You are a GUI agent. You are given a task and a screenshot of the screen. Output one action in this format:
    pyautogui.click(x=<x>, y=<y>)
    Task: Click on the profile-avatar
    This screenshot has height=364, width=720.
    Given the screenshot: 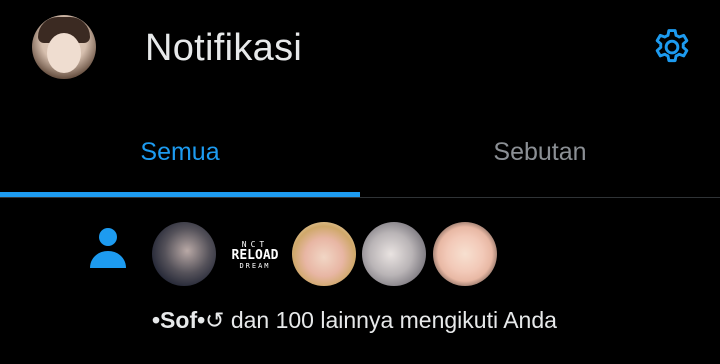 What is the action you would take?
    pyautogui.click(x=64, y=47)
    